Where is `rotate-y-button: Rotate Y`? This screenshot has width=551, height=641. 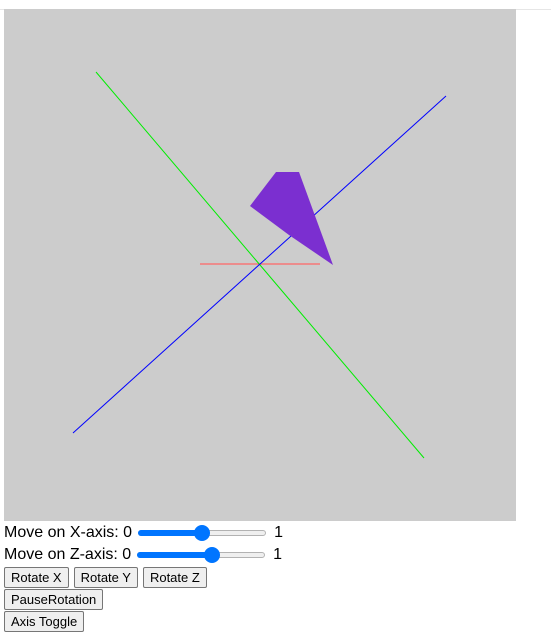 rotate-y-button: Rotate Y is located at coordinates (105, 577).